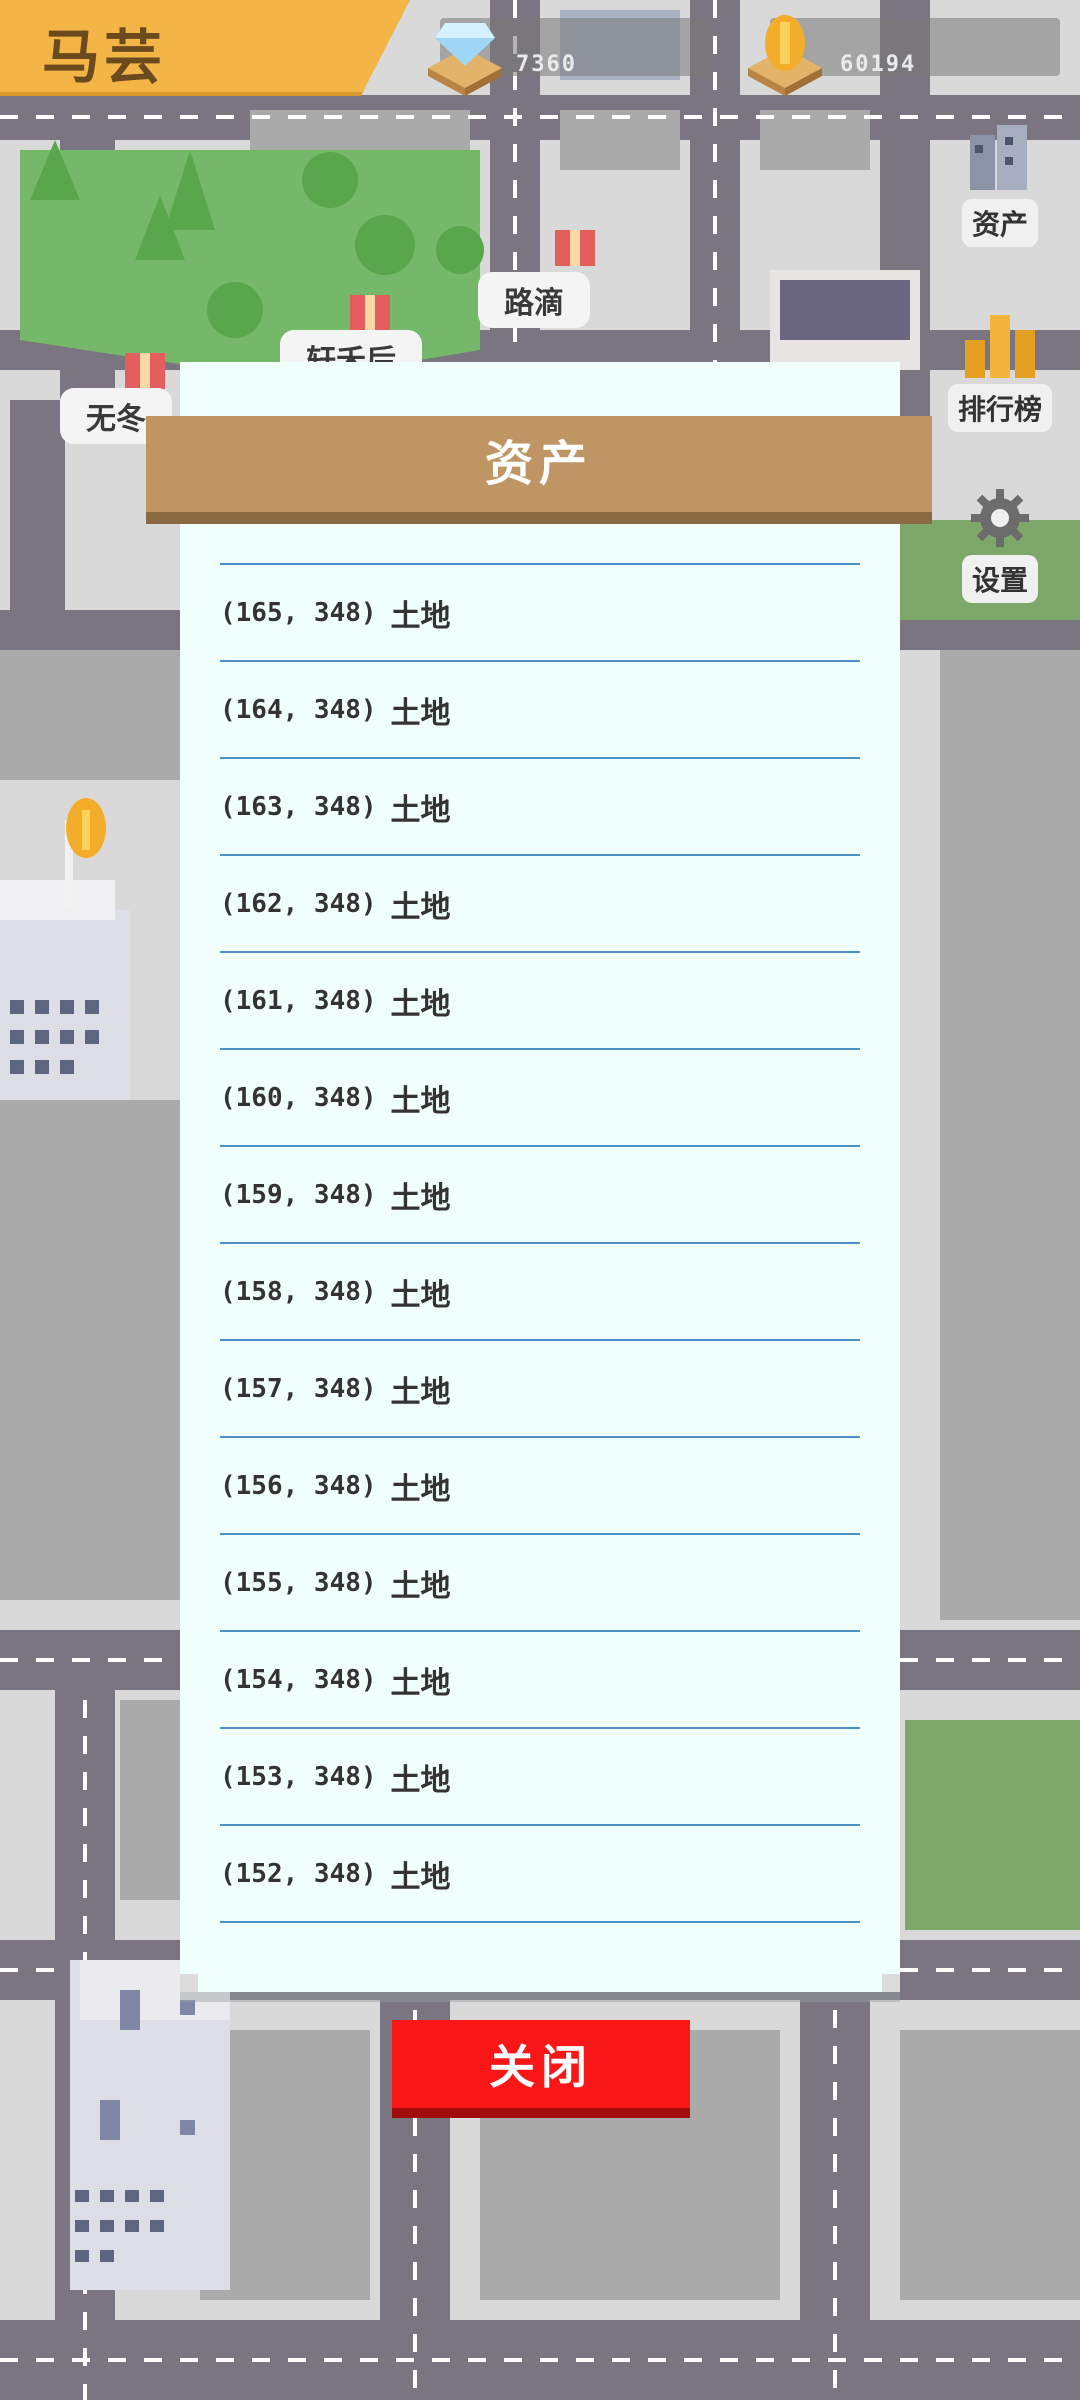 Image resolution: width=1080 pixels, height=2400 pixels. Describe the element at coordinates (116, 419) in the screenshot. I see `map-label-text: 无冬` at that location.